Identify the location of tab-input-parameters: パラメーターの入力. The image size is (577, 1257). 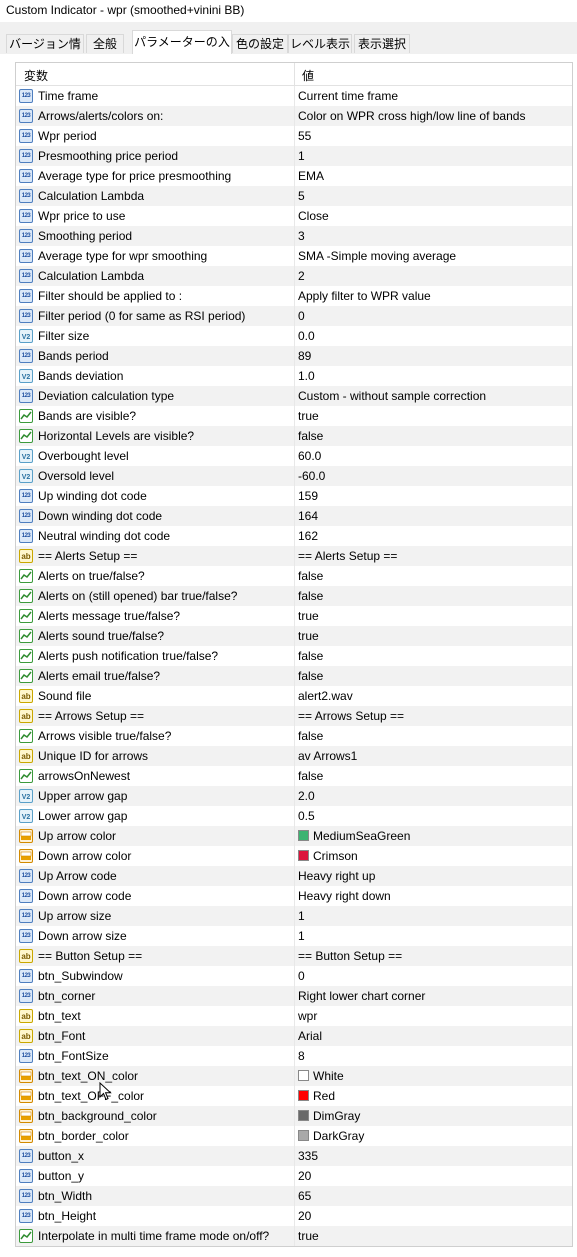
(182, 50).